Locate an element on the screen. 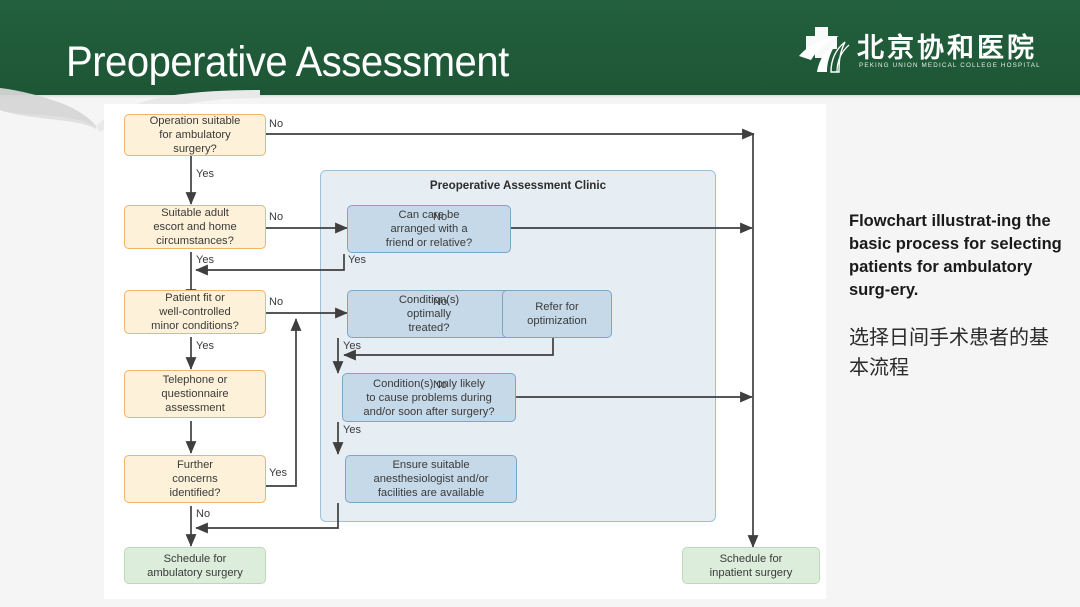 The image size is (1080, 607). node-schedule-ambulatory-surgery: Schedule for ambulatory surgery is located at coordinates (195, 565).